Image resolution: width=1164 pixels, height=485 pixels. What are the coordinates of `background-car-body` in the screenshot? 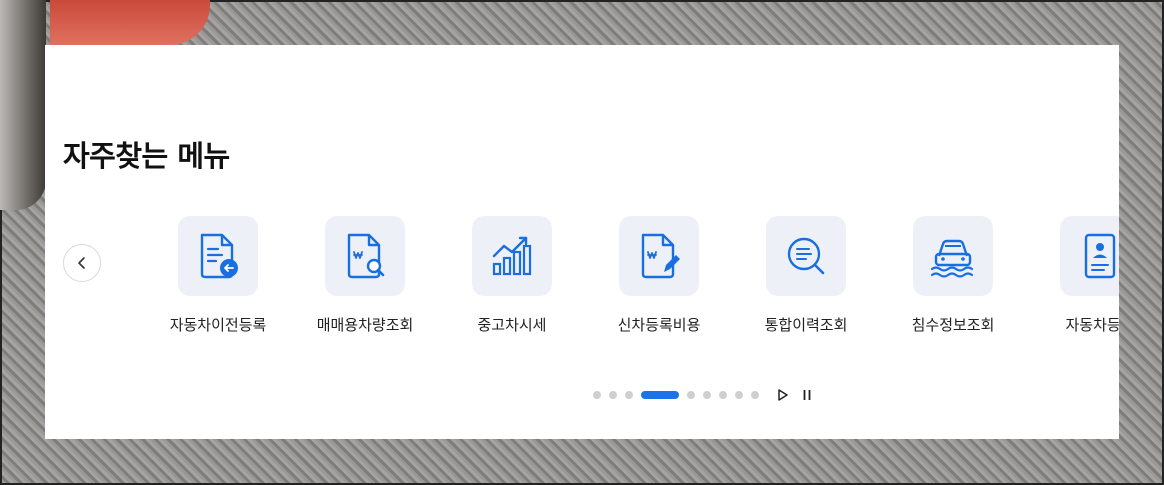 It's located at (130, 22).